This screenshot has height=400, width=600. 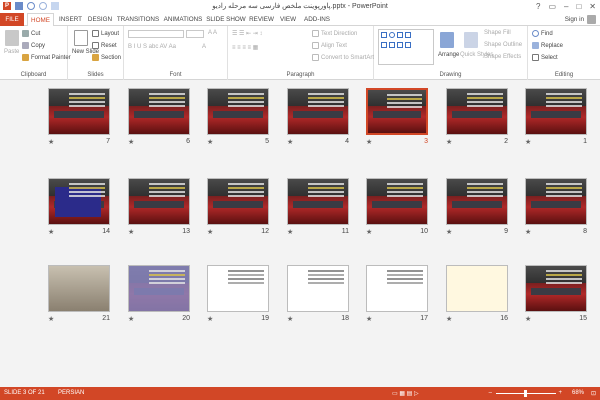 What do you see at coordinates (334, 33) in the screenshot?
I see `text-direction-button: Text Direction` at bounding box center [334, 33].